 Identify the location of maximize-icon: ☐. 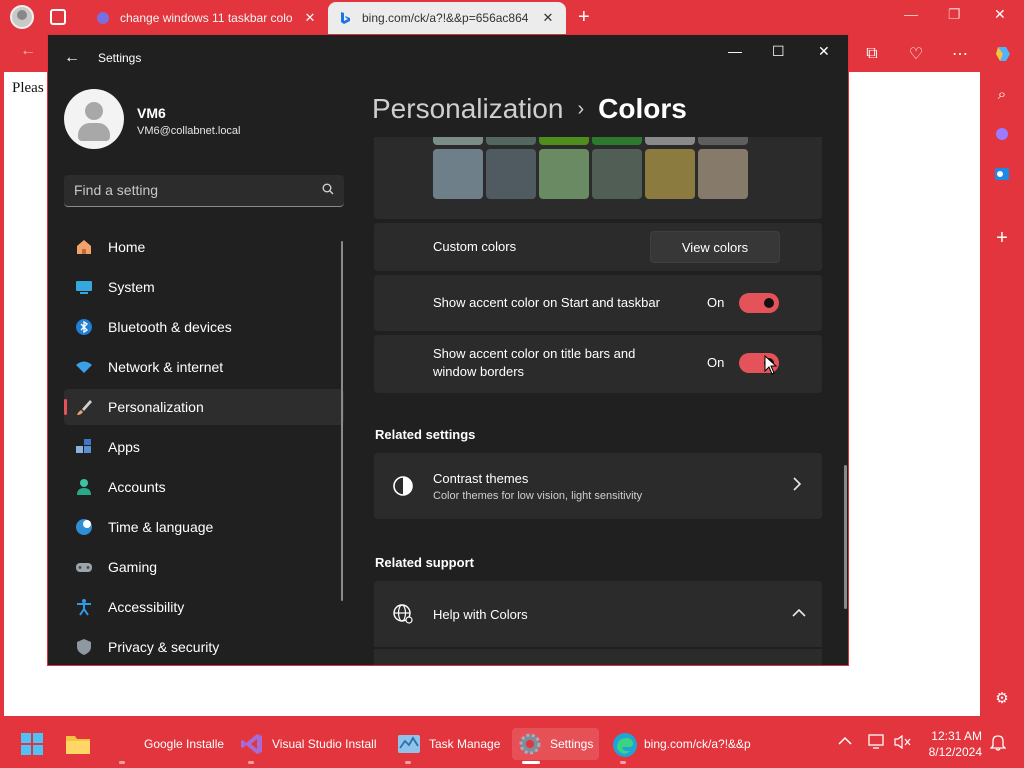
(778, 51).